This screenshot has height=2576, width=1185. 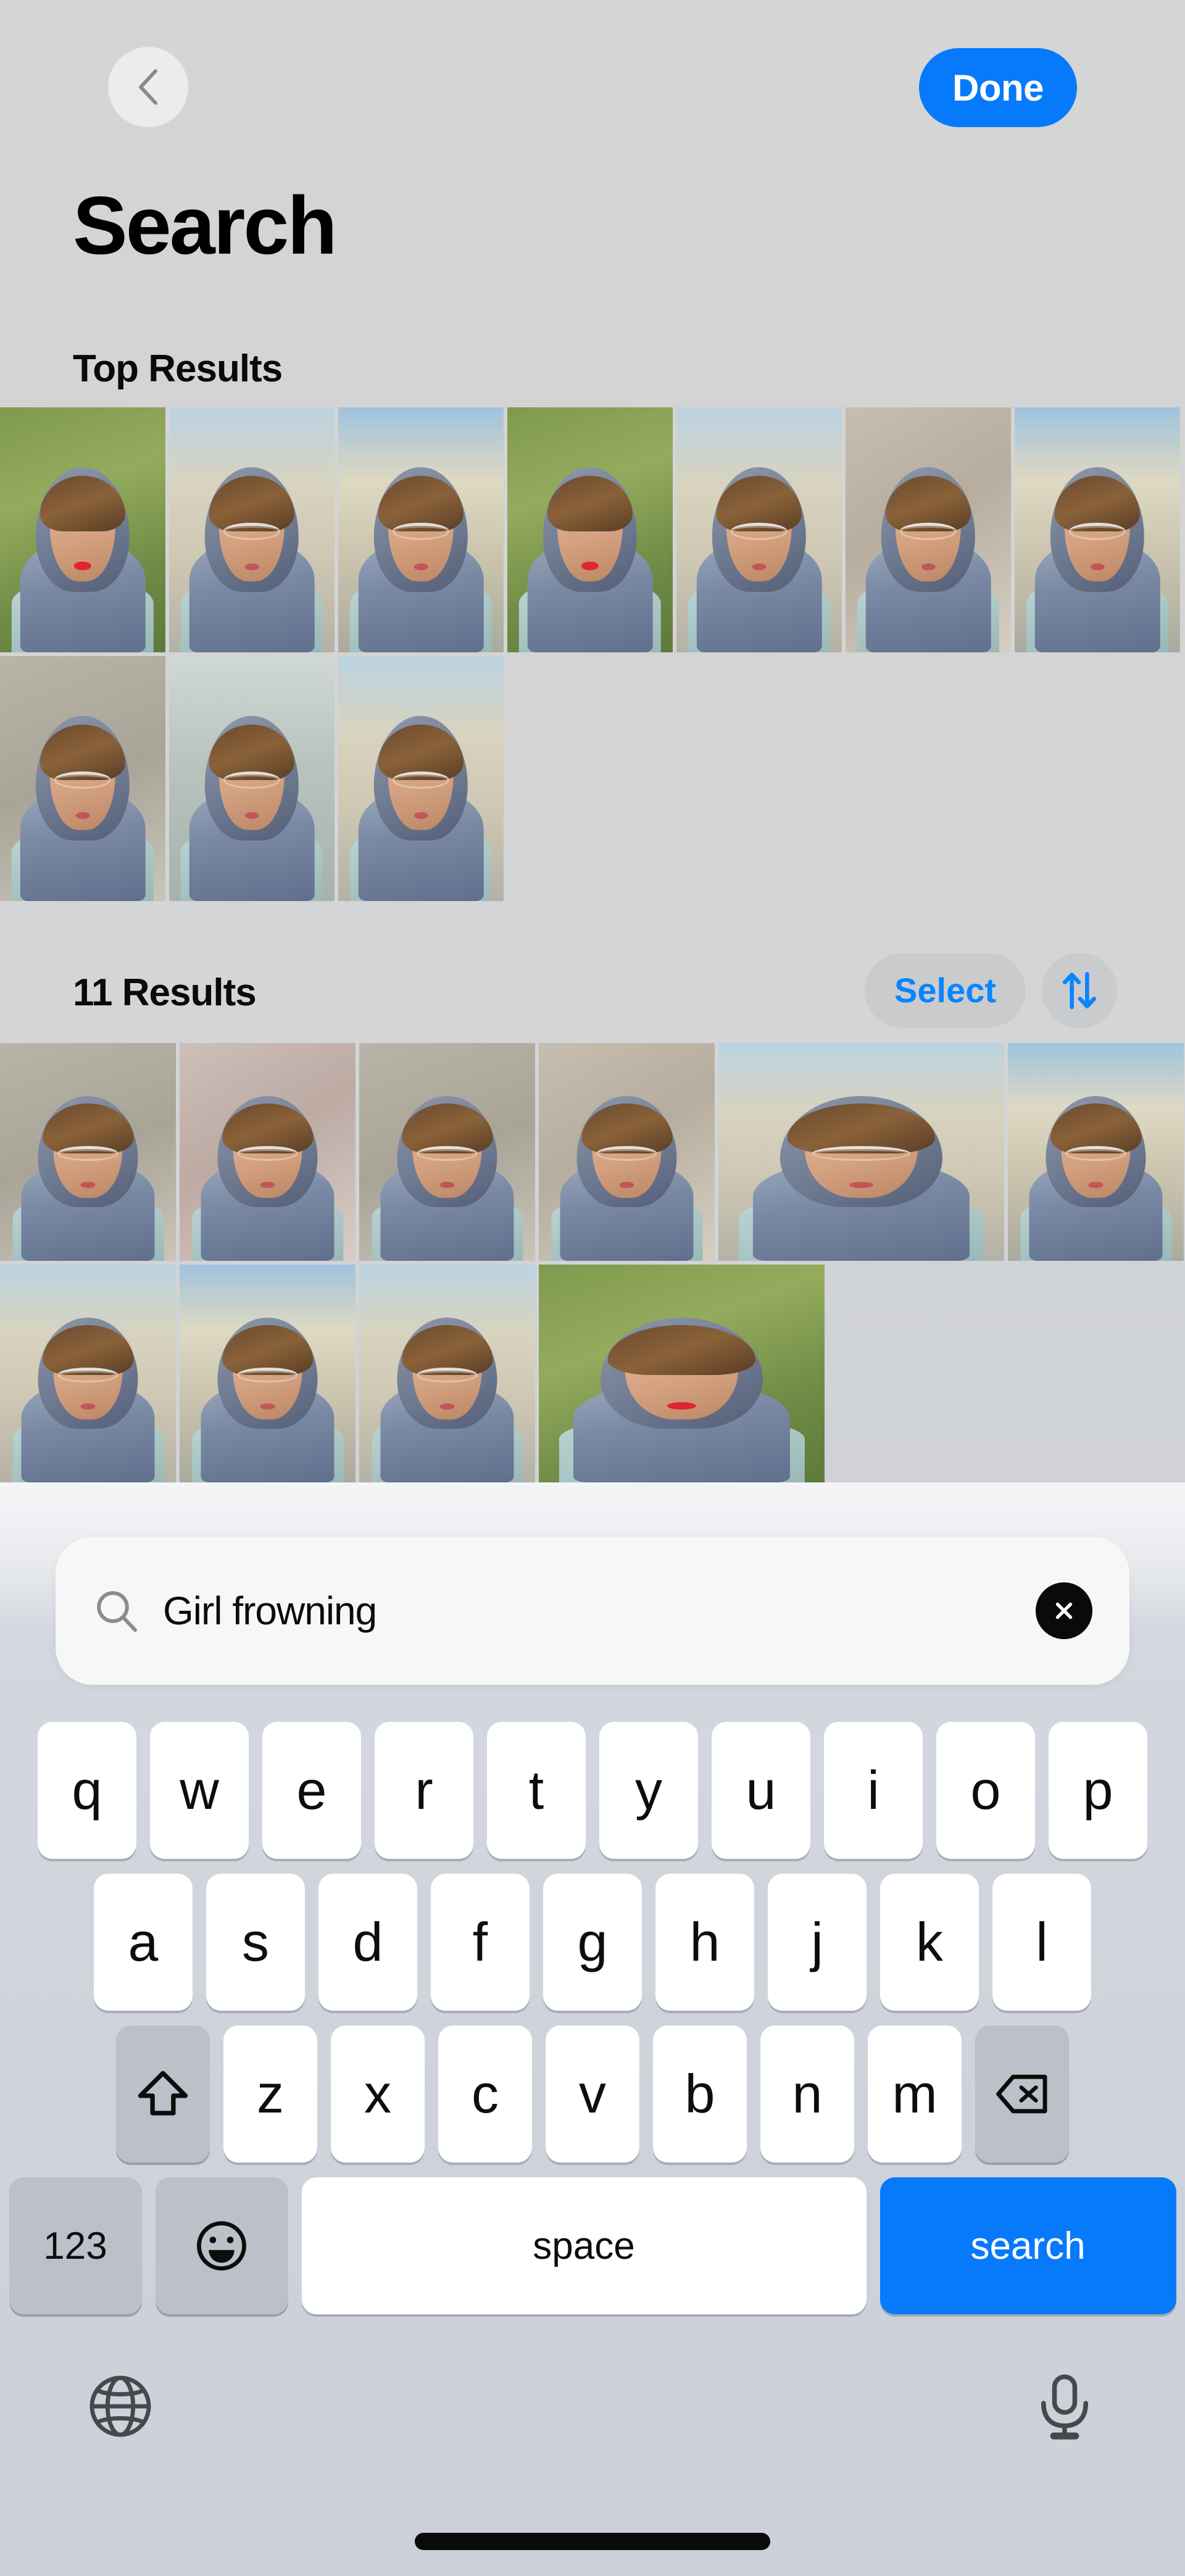 What do you see at coordinates (378, 2094) in the screenshot?
I see `key-x: x` at bounding box center [378, 2094].